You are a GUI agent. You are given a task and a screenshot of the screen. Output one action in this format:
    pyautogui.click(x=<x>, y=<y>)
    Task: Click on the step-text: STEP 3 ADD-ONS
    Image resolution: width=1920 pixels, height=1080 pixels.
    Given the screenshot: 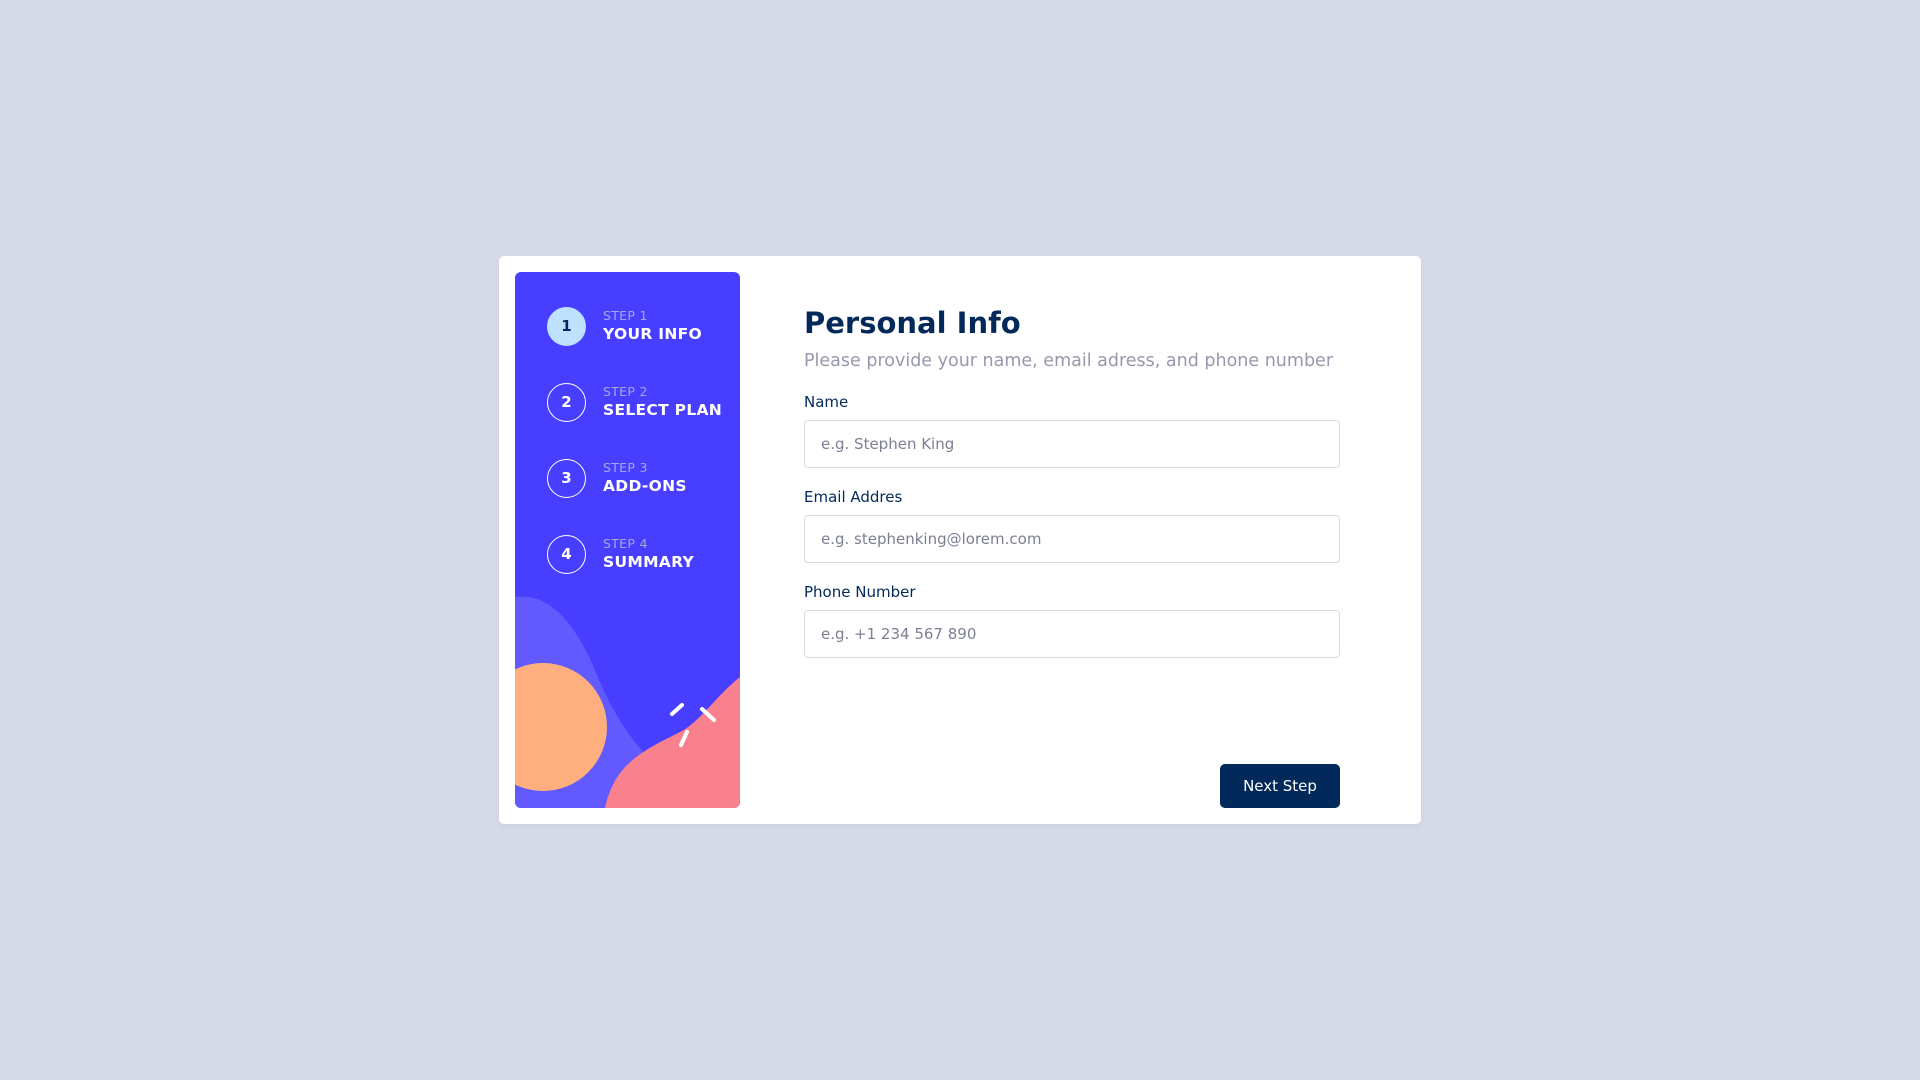 What is the action you would take?
    pyautogui.click(x=645, y=478)
    